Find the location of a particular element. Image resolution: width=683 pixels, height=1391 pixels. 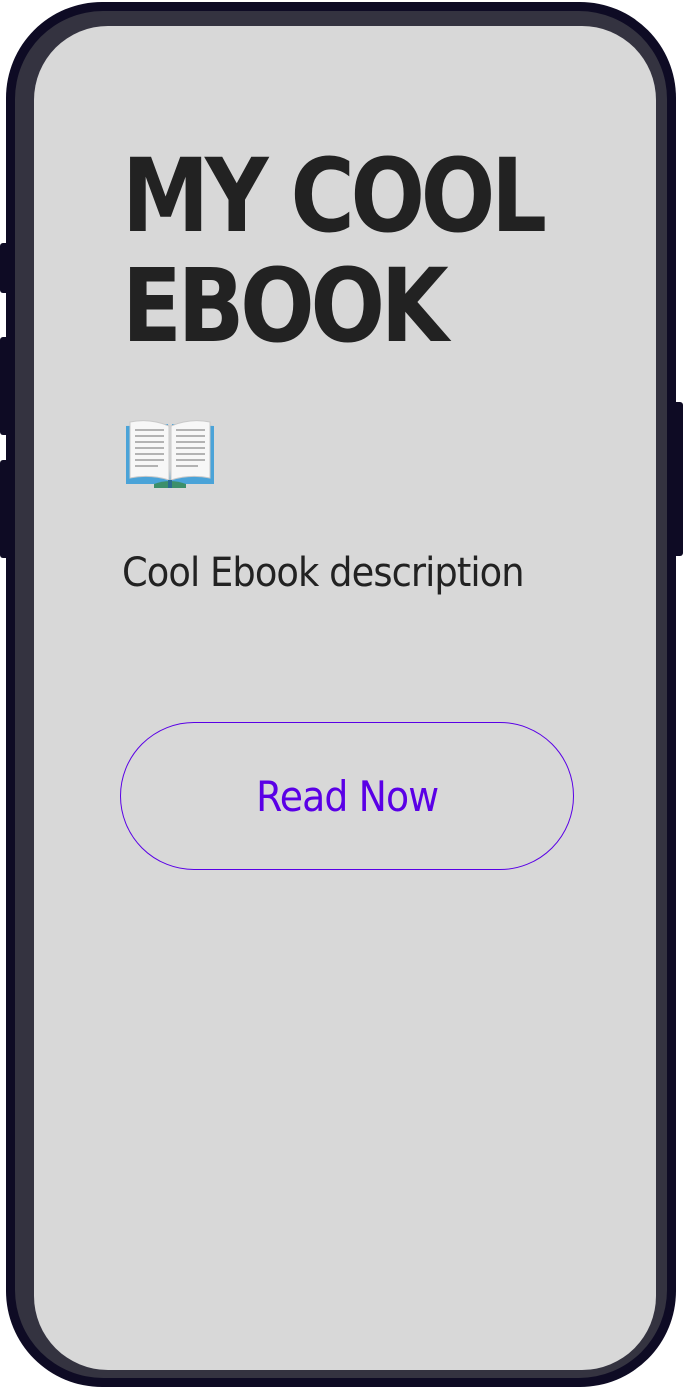

open-book-icon is located at coordinates (170, 454).